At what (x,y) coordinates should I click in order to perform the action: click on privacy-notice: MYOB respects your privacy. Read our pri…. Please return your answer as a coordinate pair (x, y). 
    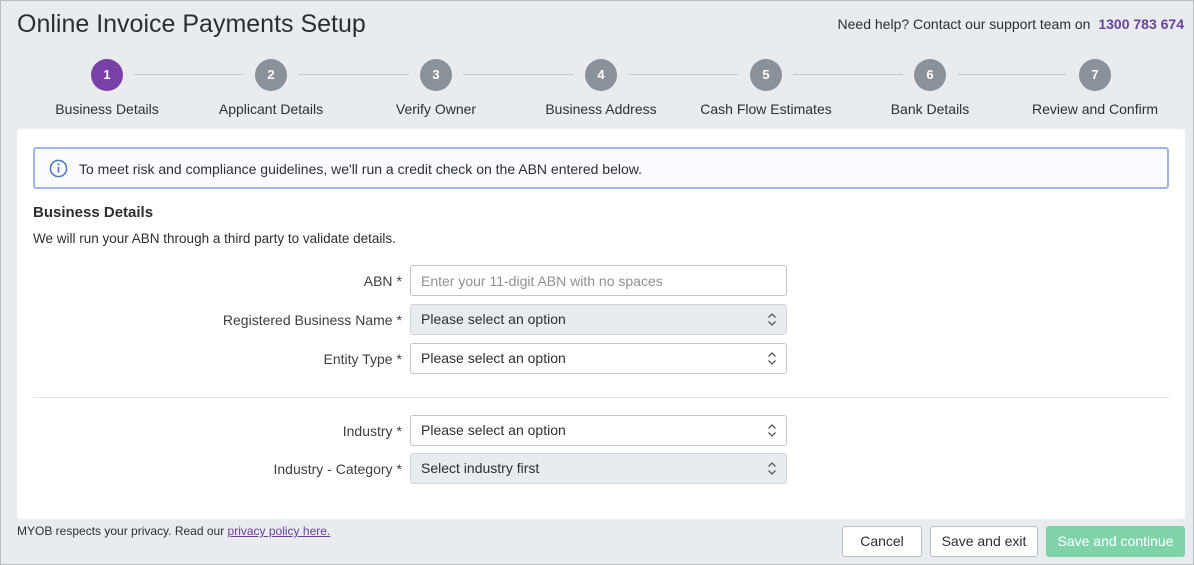
    Looking at the image, I should click on (173, 531).